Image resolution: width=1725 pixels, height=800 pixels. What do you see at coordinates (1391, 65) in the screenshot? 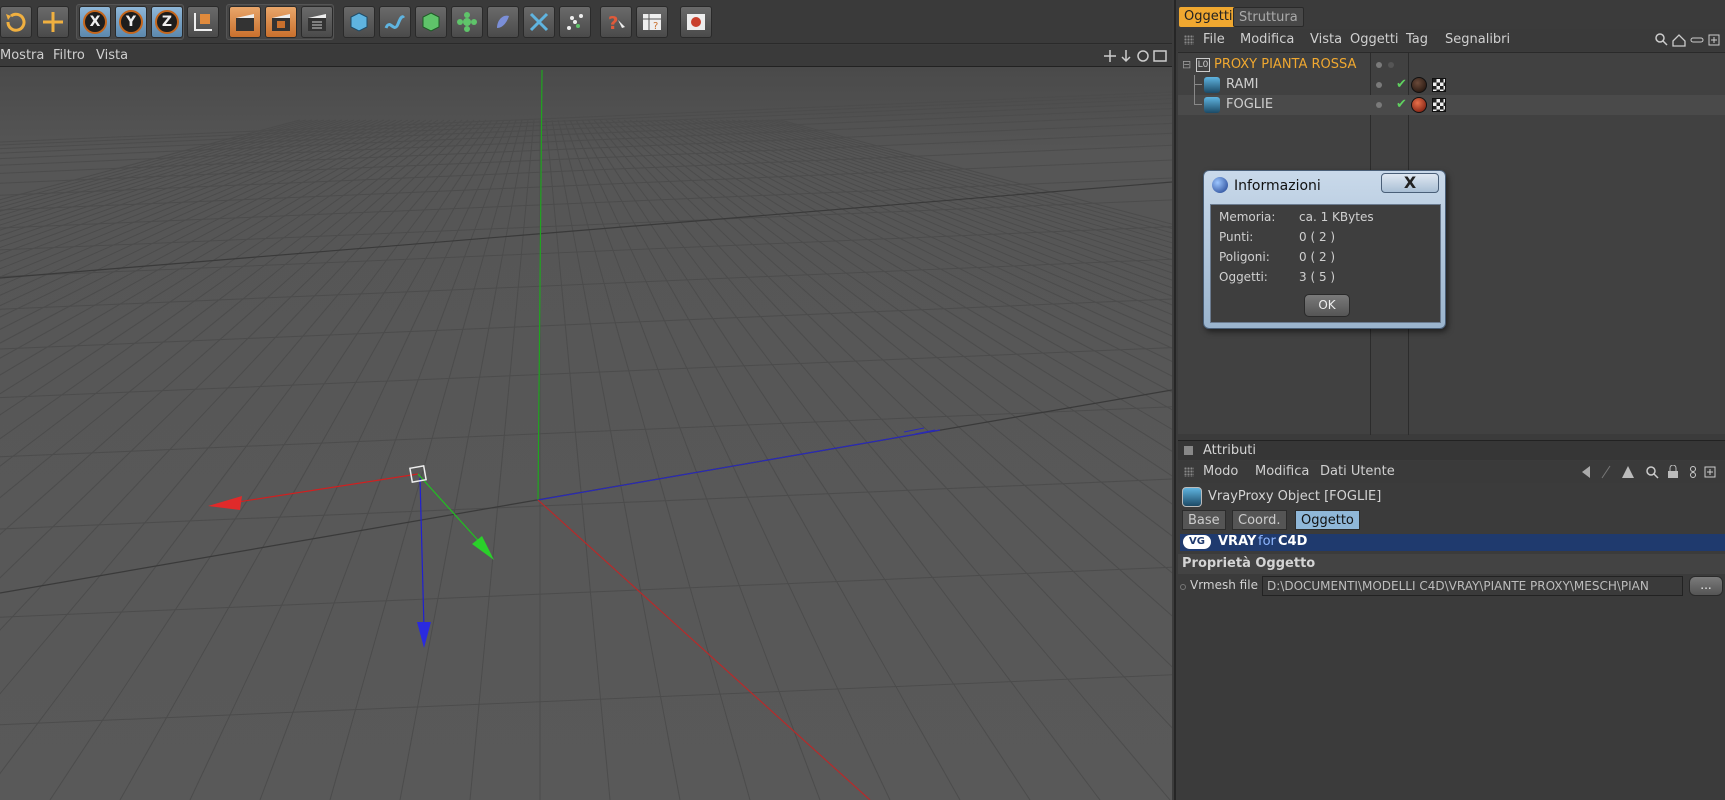
I see `render-visibility-dot` at bounding box center [1391, 65].